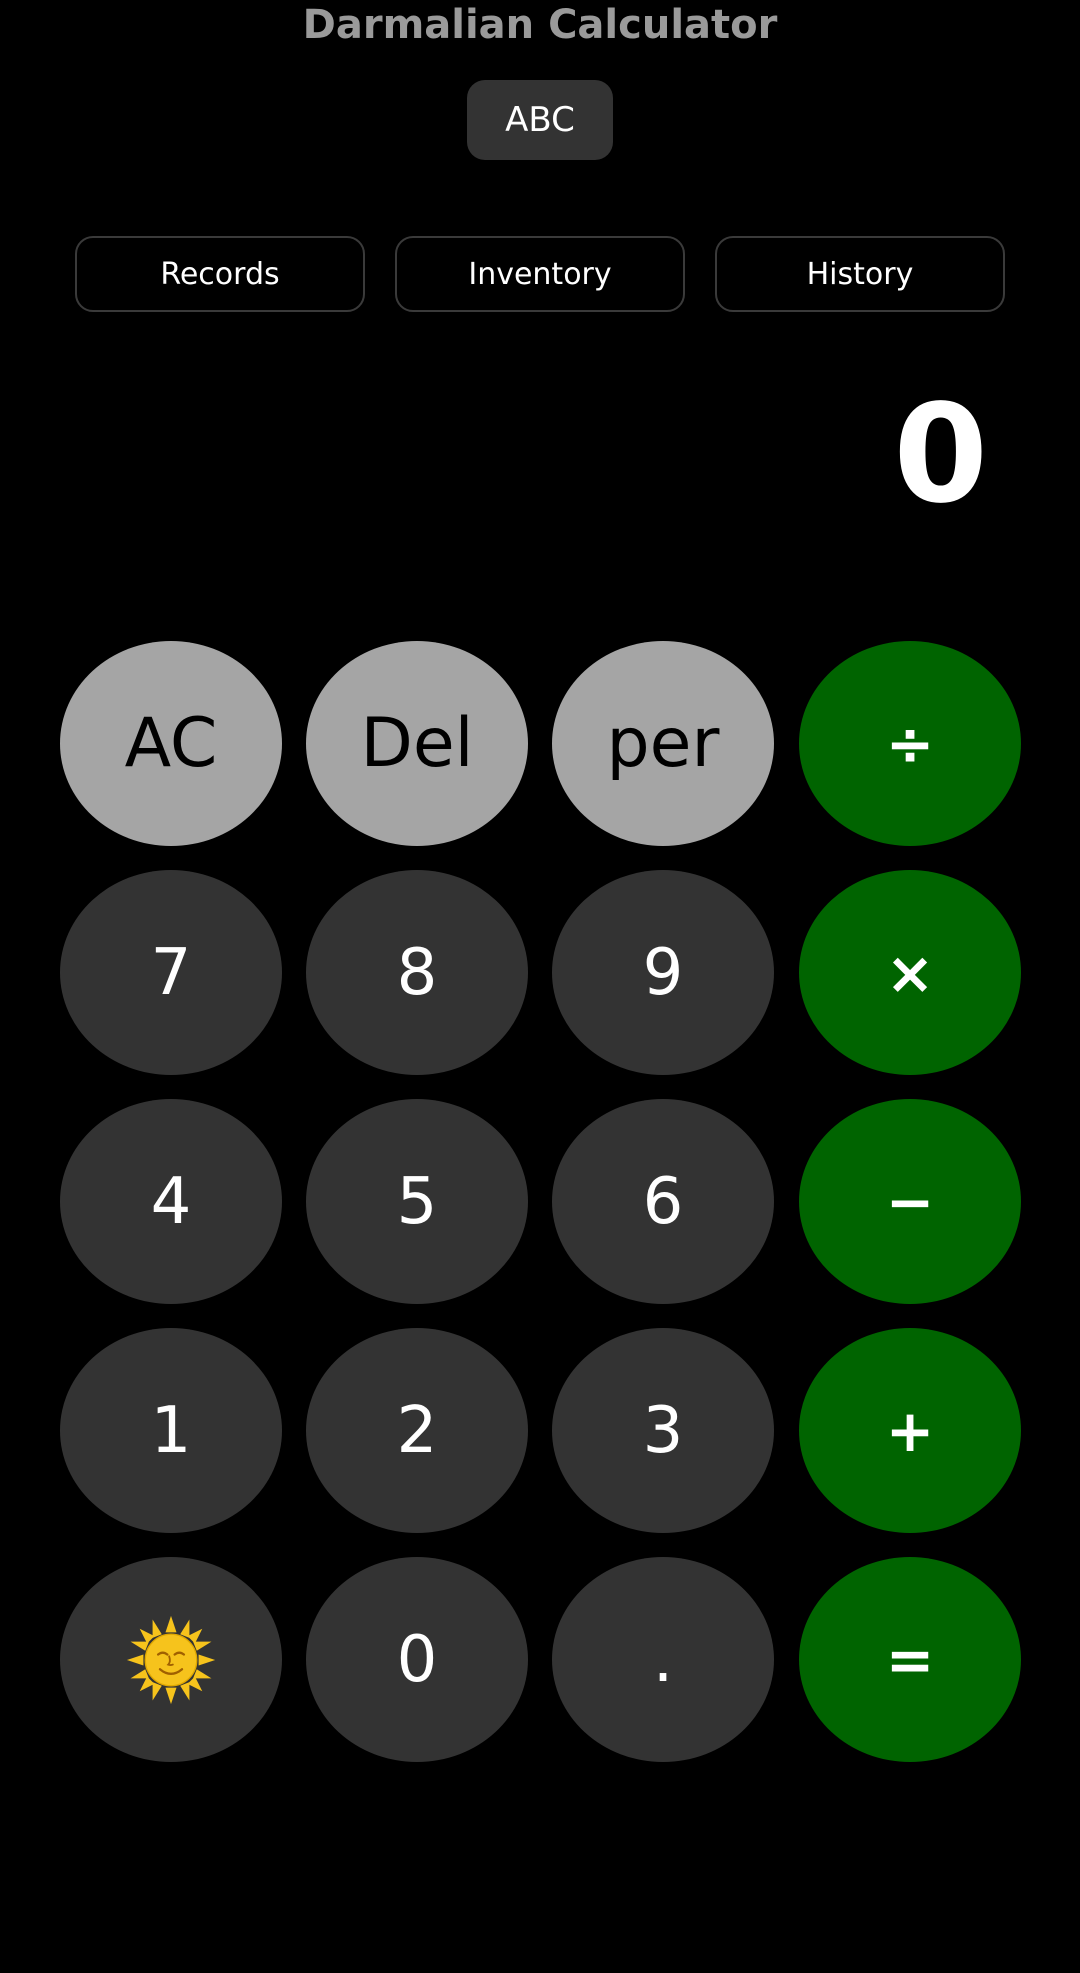 This screenshot has height=1973, width=1080. What do you see at coordinates (860, 274) in the screenshot?
I see `history-button: History` at bounding box center [860, 274].